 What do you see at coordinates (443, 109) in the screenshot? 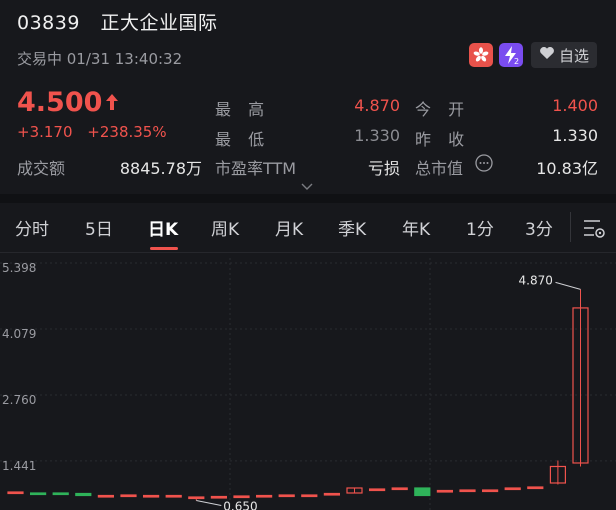
I see `open-label: 今 开` at bounding box center [443, 109].